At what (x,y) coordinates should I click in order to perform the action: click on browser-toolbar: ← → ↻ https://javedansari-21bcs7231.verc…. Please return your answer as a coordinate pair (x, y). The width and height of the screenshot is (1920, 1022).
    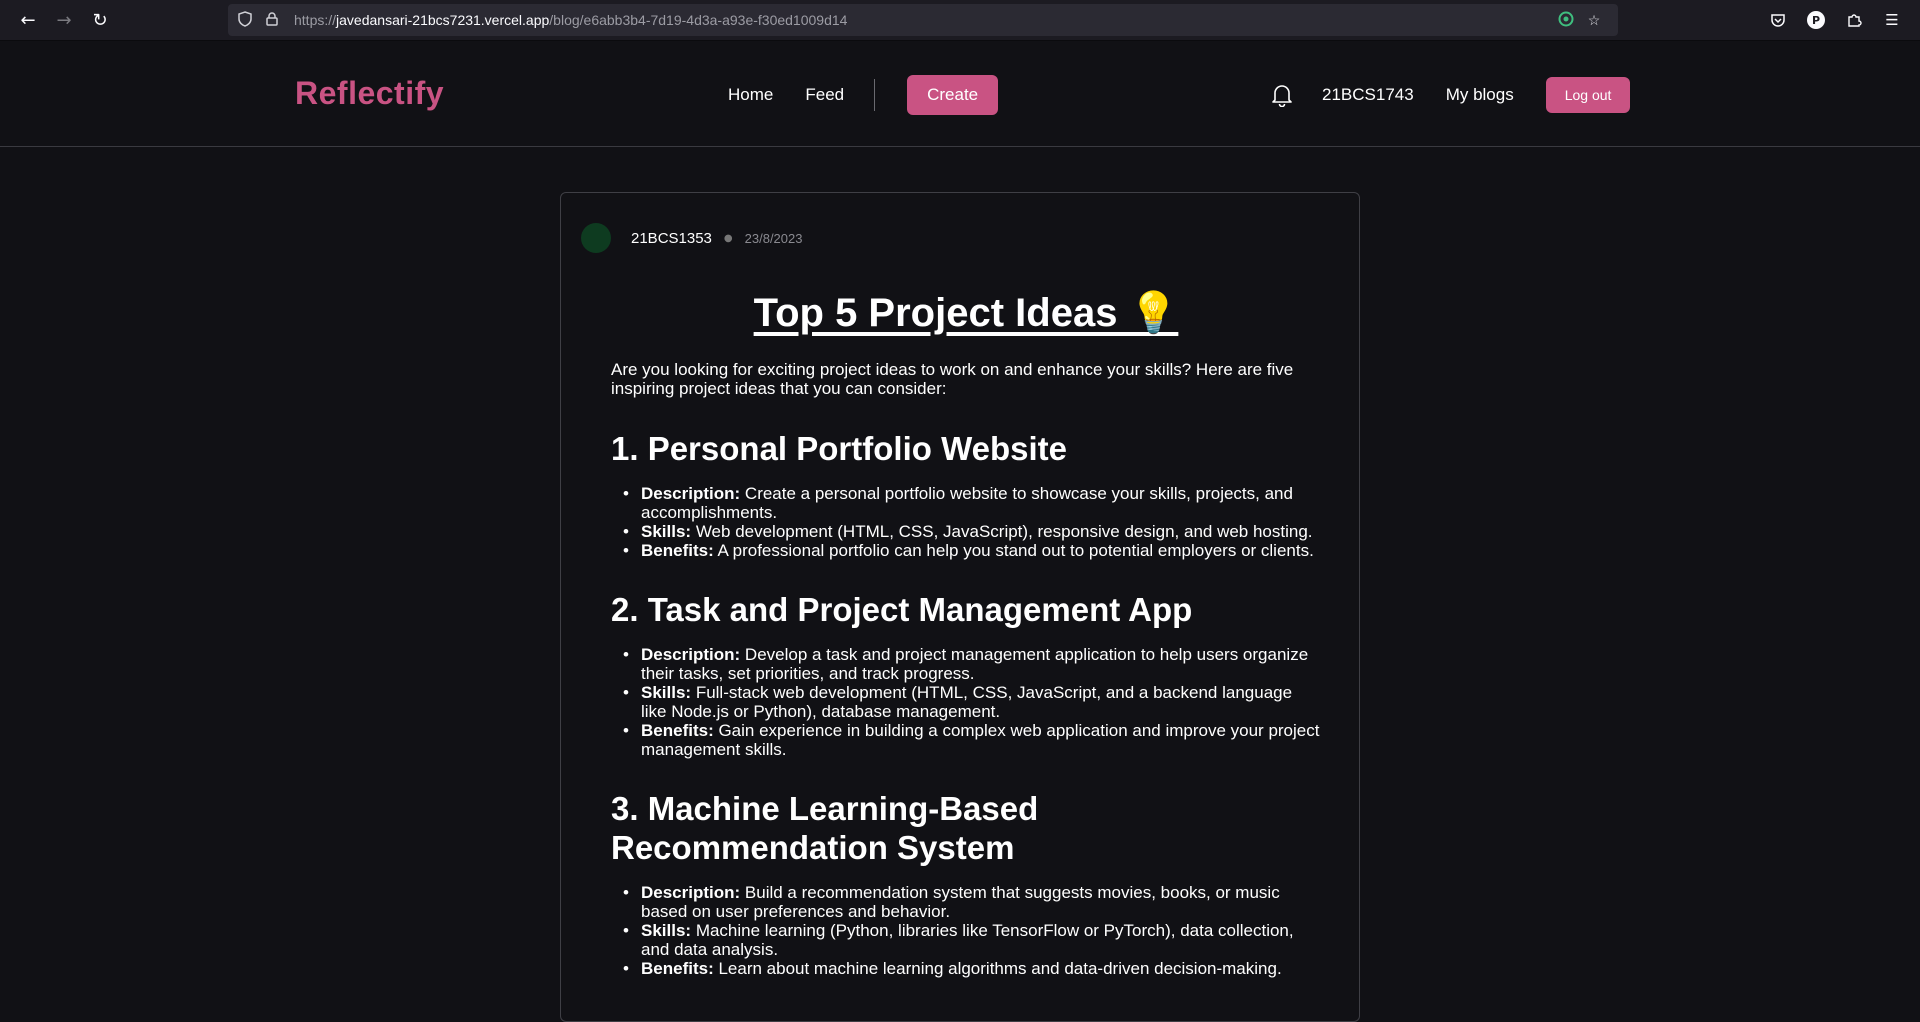
    Looking at the image, I should click on (960, 20).